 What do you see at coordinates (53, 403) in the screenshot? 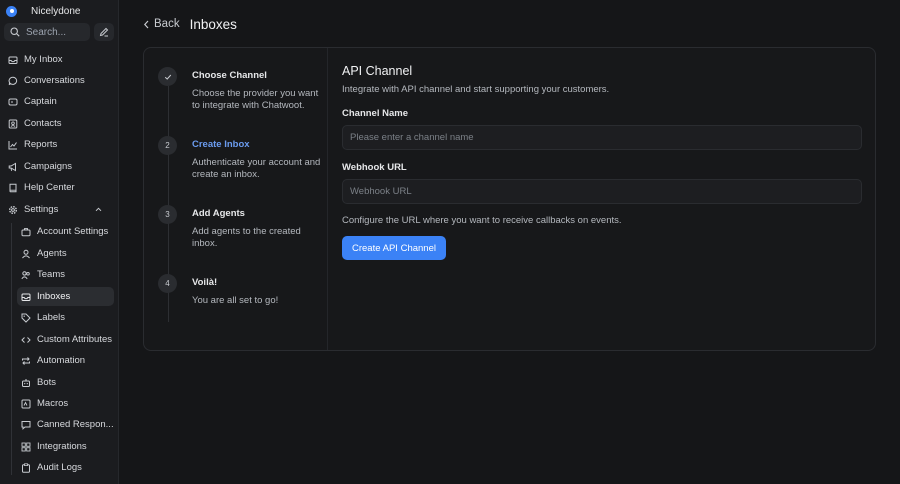
I see `nav-label: Macros` at bounding box center [53, 403].